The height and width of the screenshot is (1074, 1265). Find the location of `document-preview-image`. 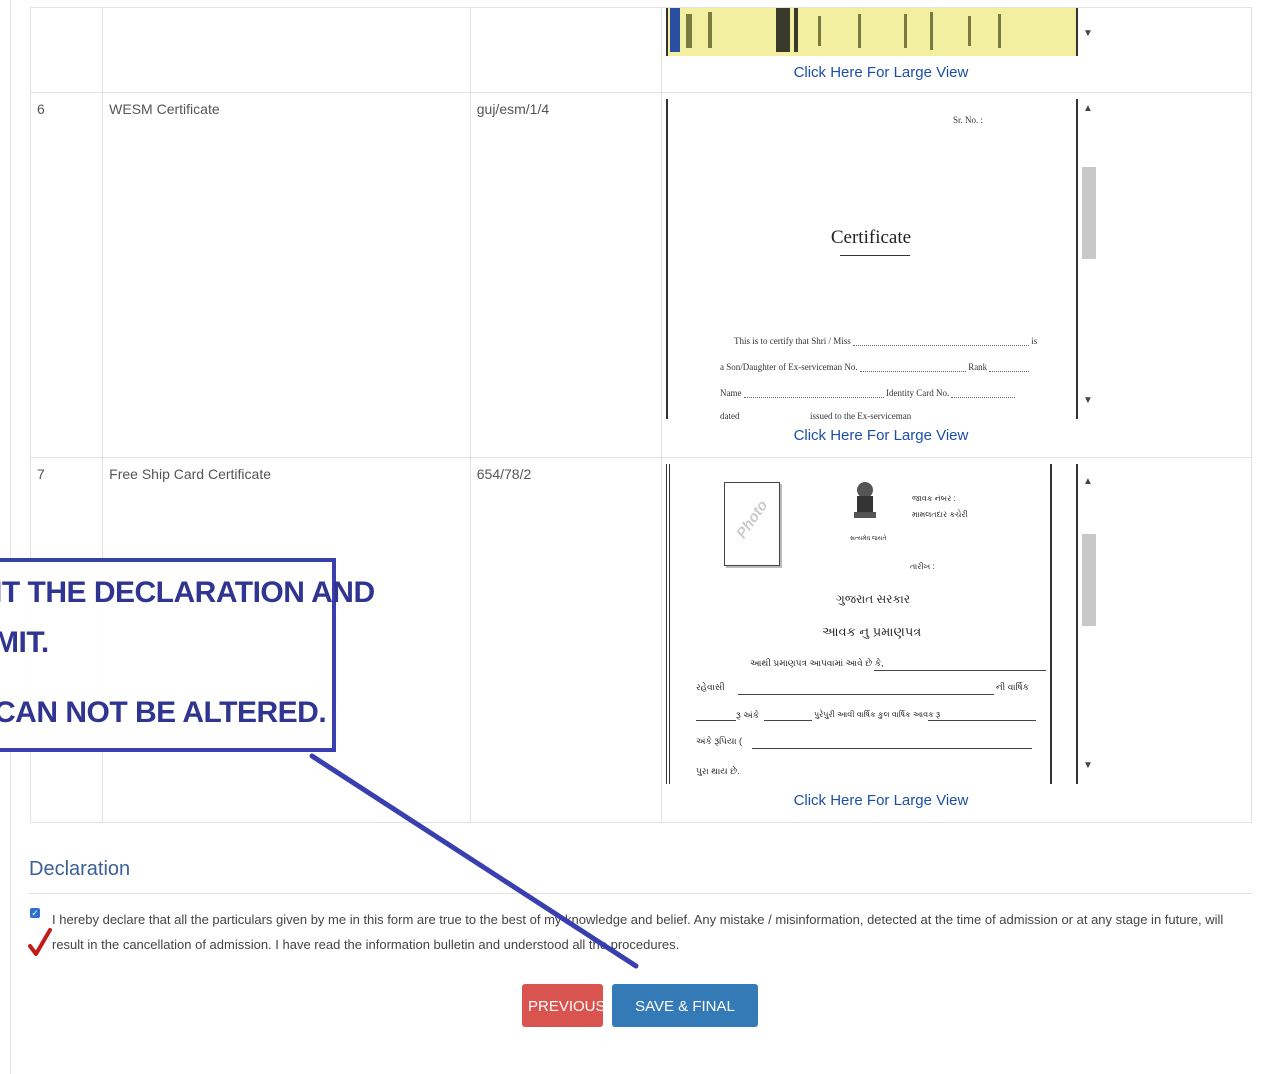

document-preview-image is located at coordinates (880, 32).